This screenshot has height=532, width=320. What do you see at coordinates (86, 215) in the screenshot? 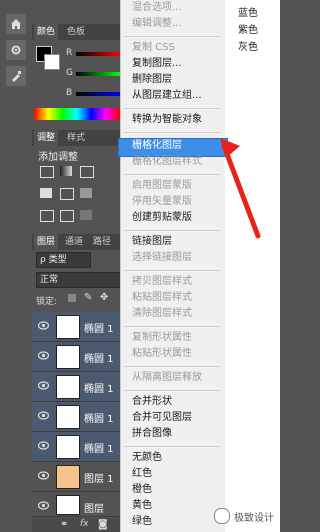
I see `threshold-icon` at bounding box center [86, 215].